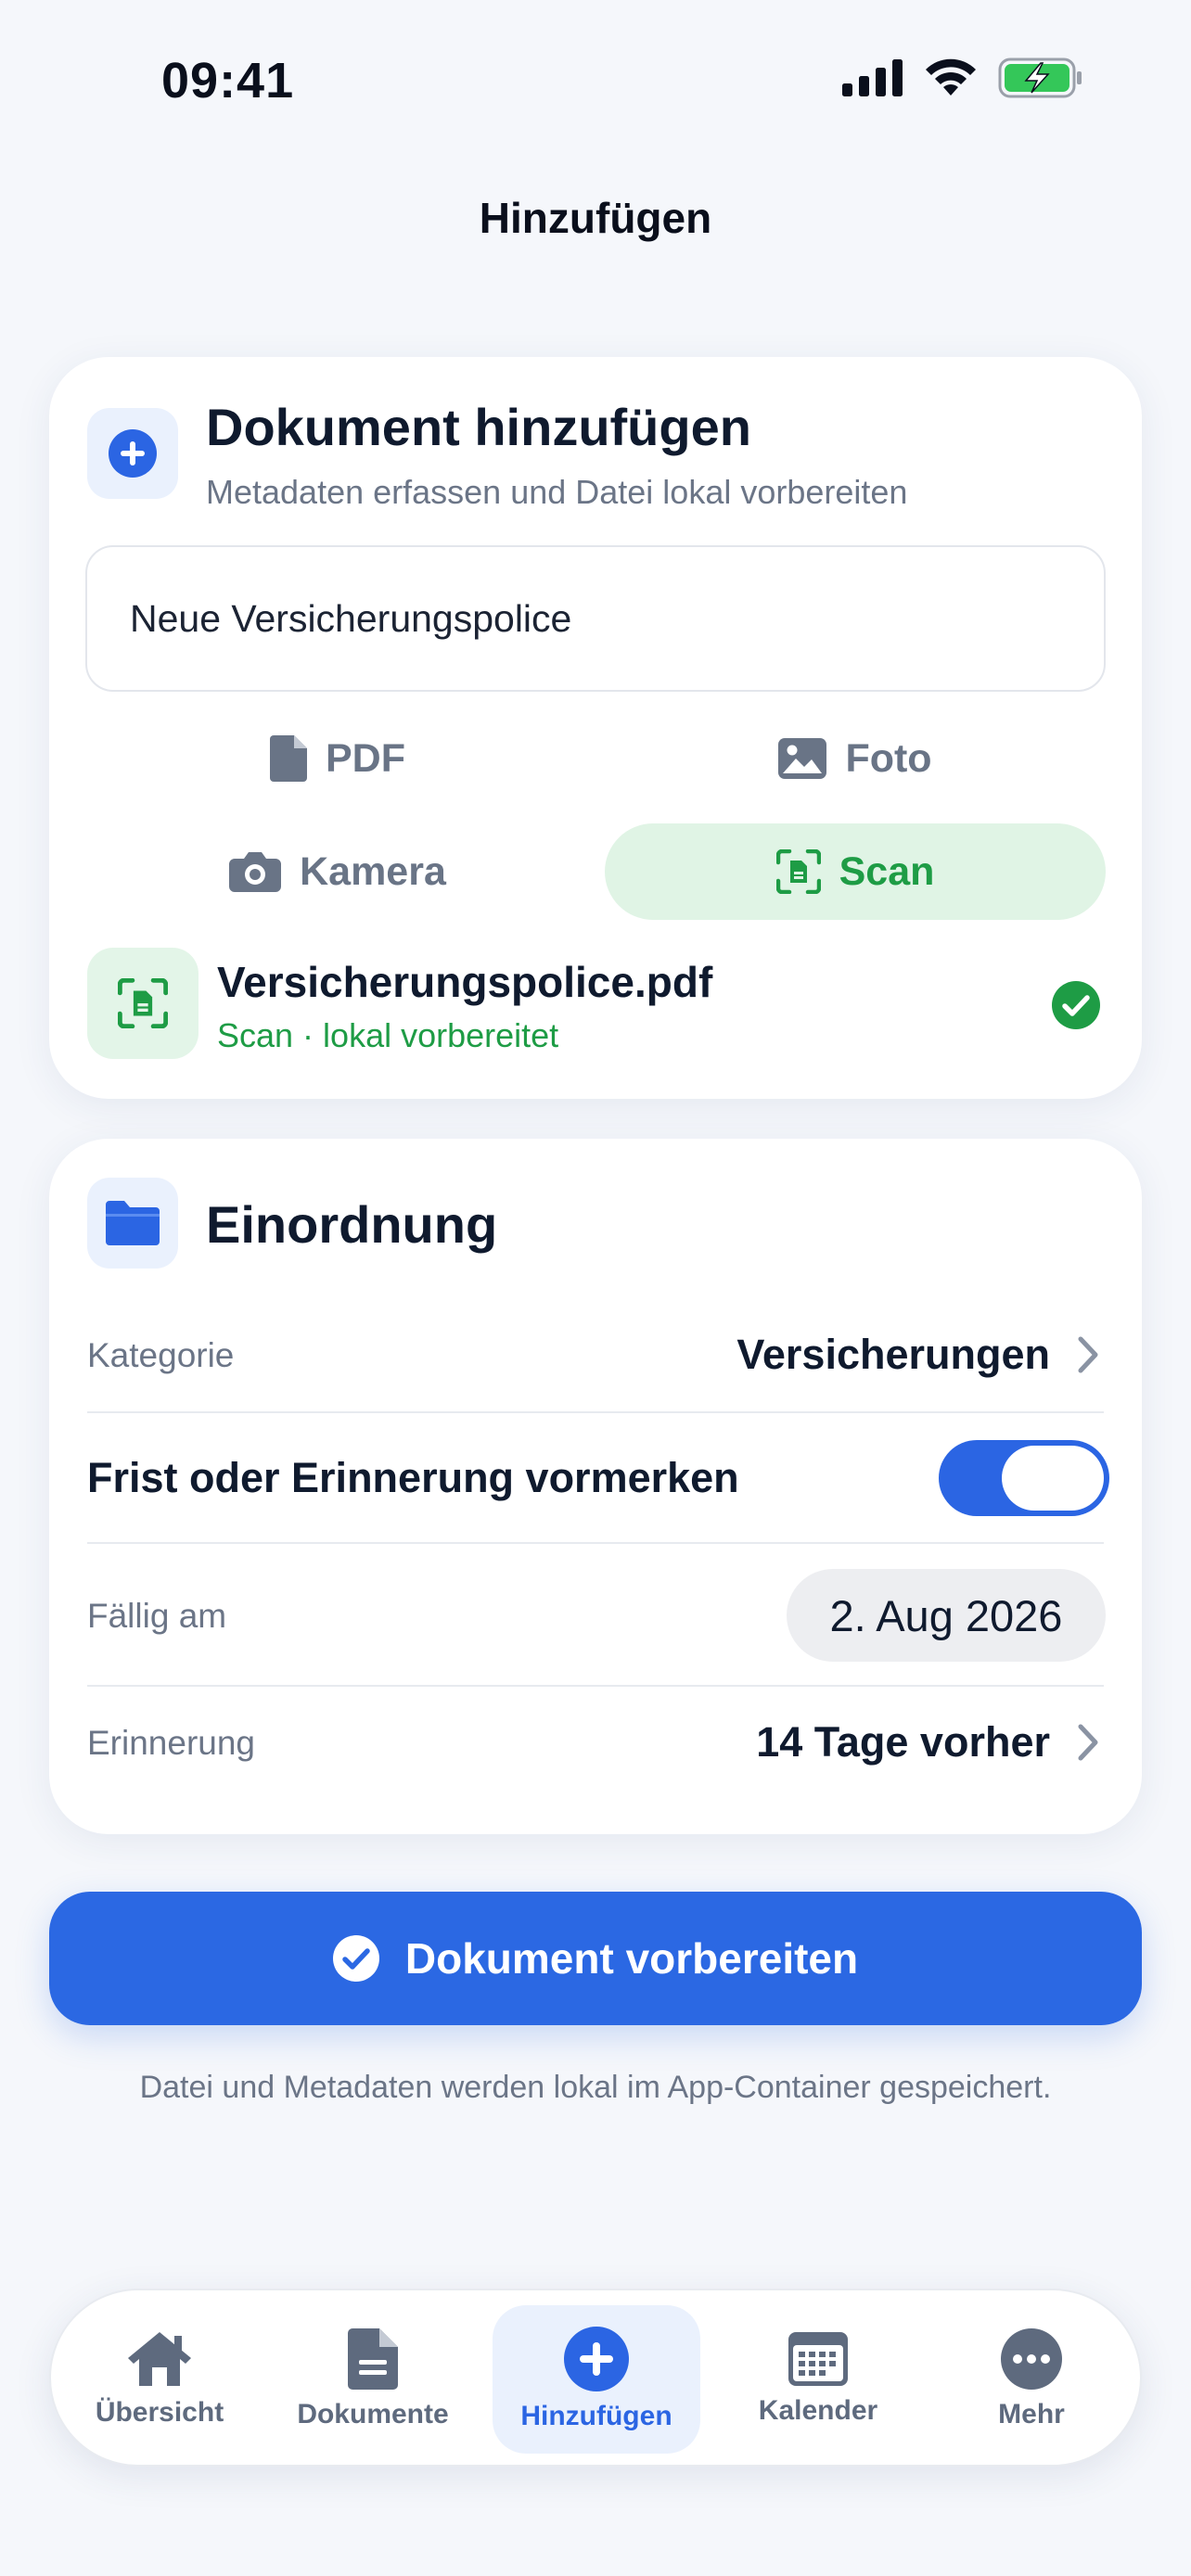 The image size is (1191, 2576). I want to click on file-status: Scan · lokal vorbereitet, so click(388, 1035).